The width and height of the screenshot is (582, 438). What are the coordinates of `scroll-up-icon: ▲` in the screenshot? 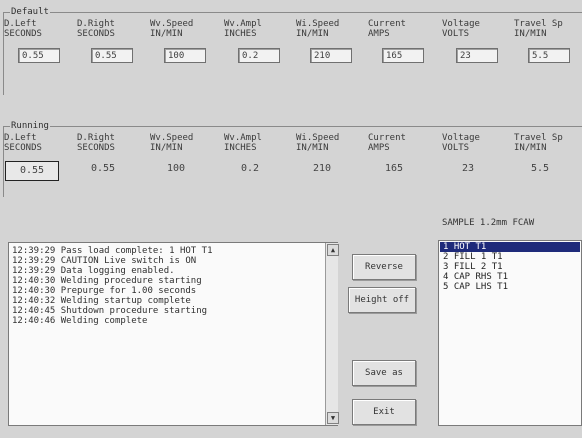 It's located at (333, 250).